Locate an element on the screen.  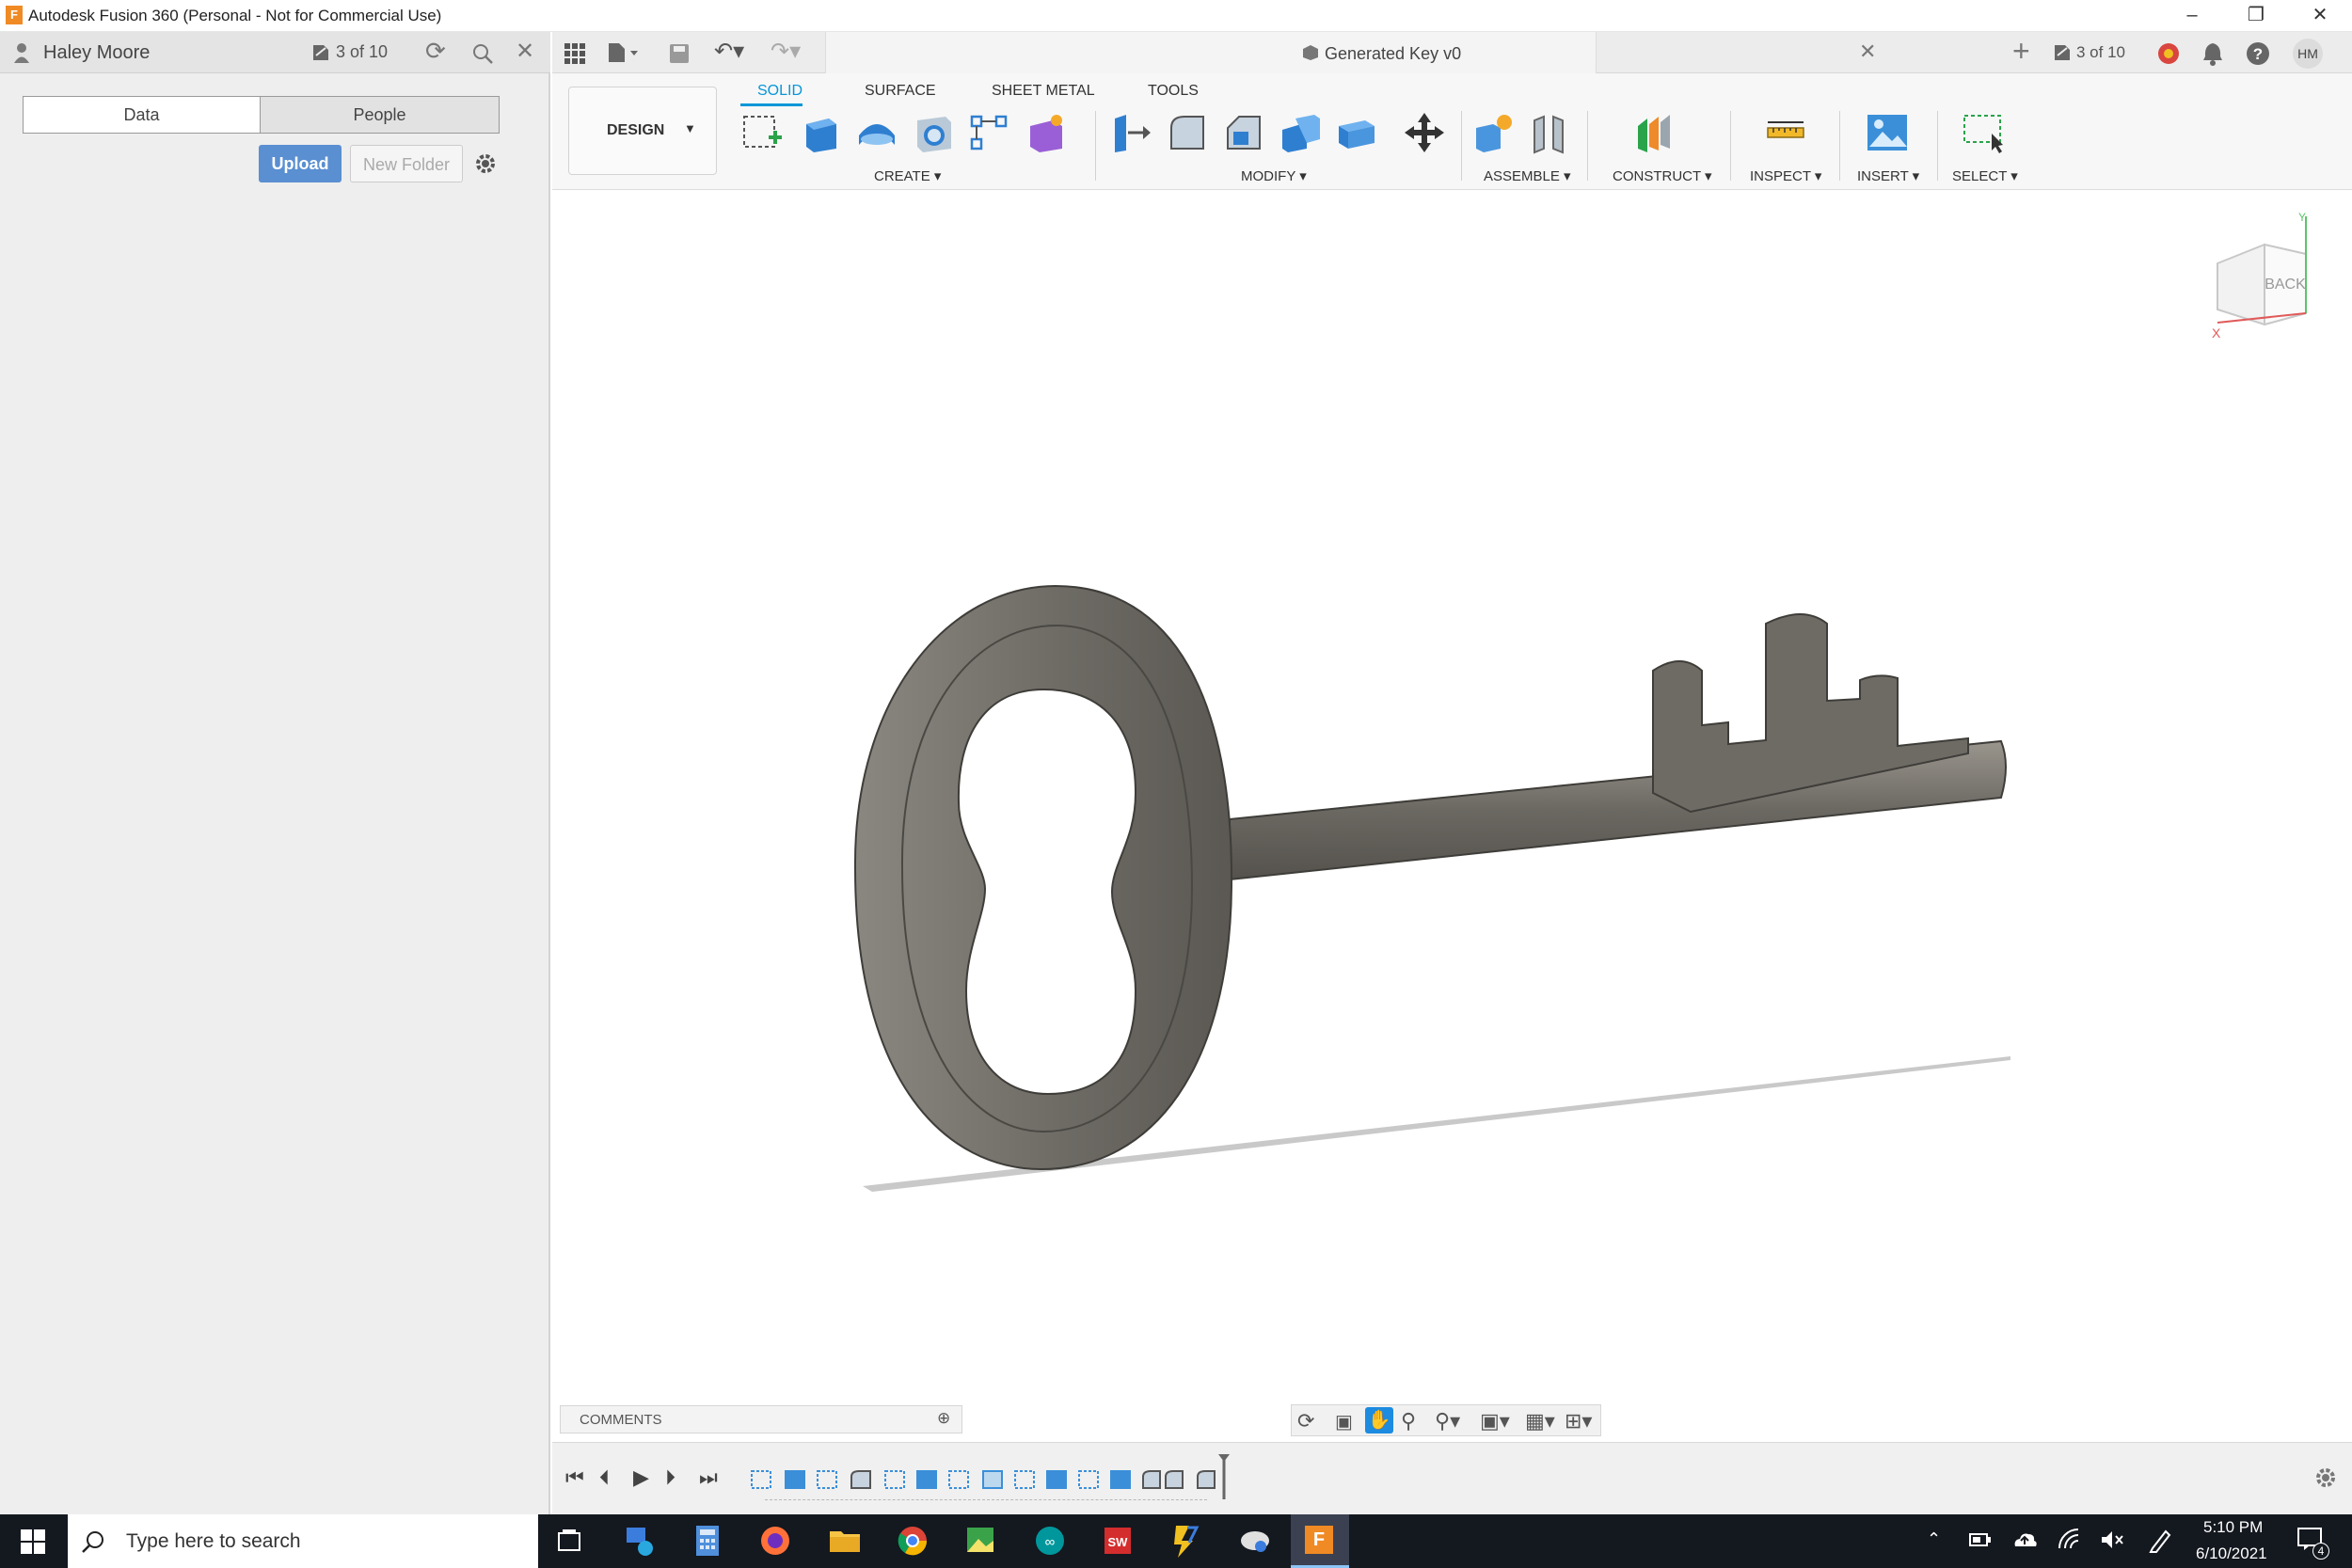
new-folder-button: New Folder is located at coordinates (406, 163).